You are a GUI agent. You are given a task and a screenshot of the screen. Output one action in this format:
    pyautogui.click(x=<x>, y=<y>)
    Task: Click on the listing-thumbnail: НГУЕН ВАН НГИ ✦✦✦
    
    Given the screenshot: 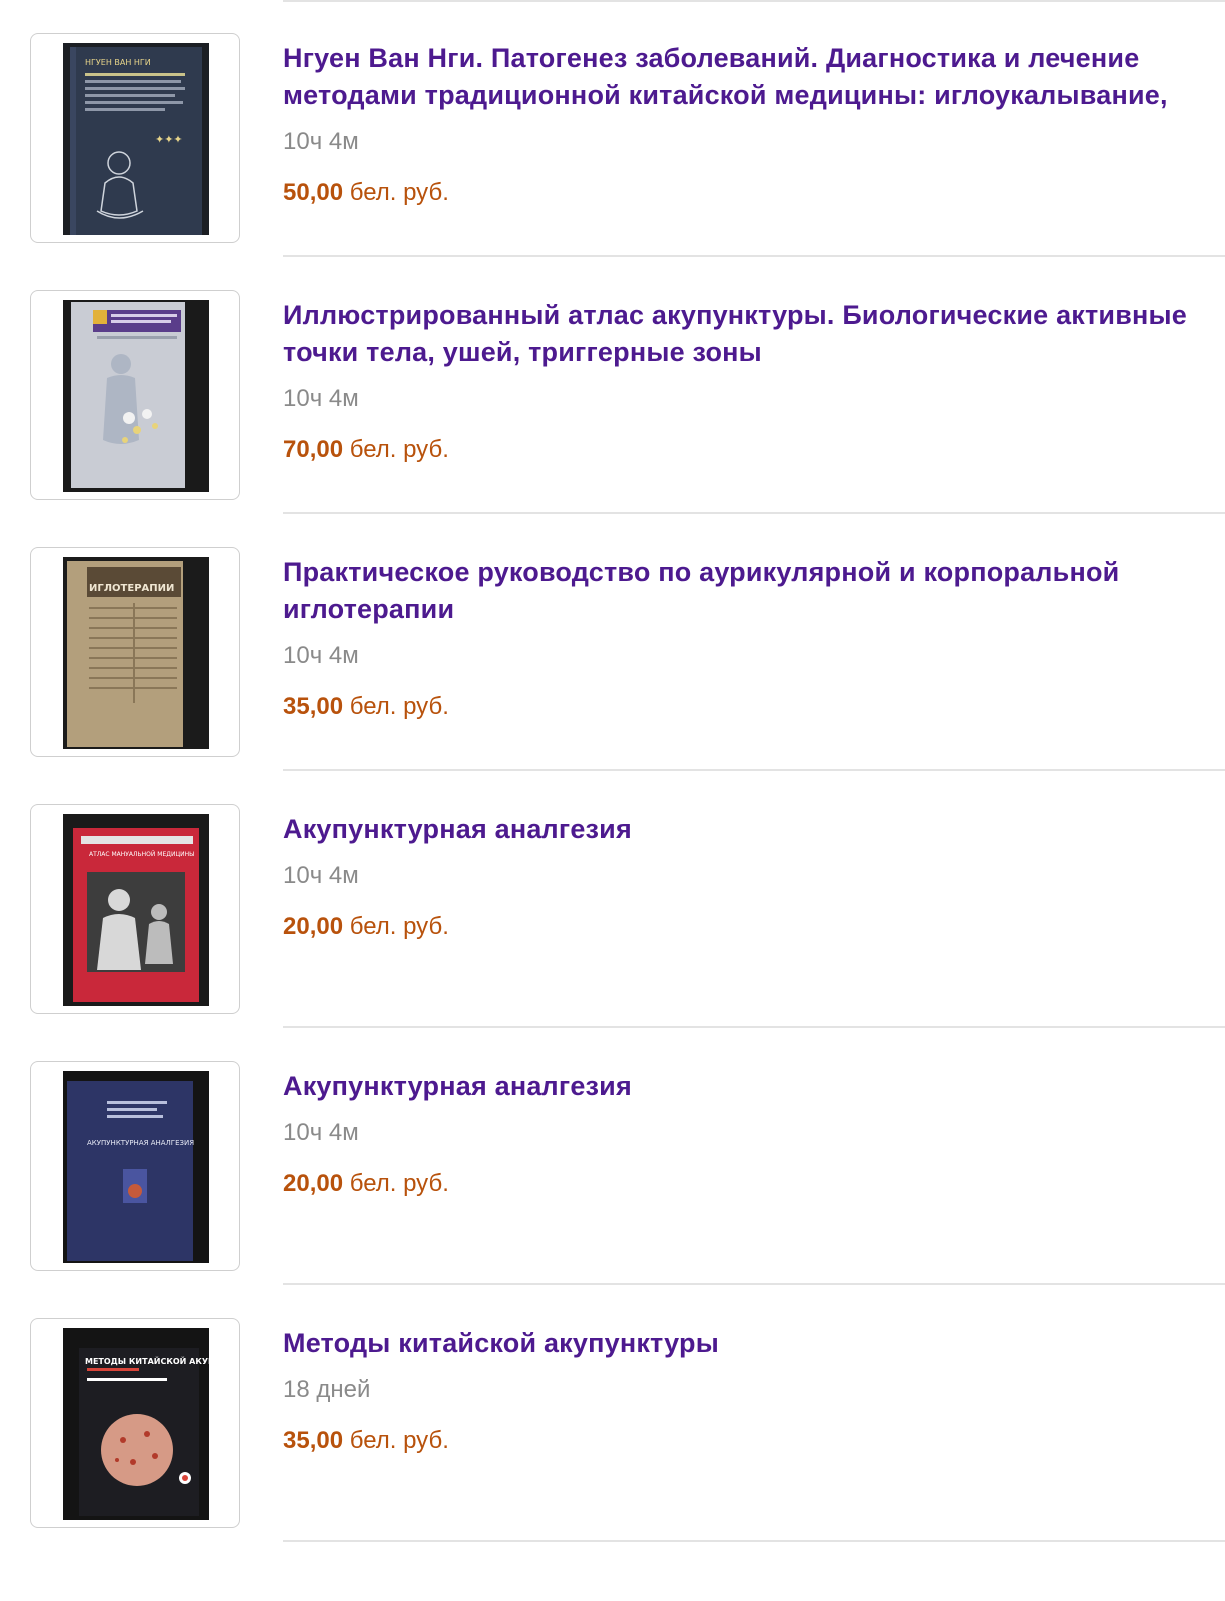 What is the action you would take?
    pyautogui.click(x=135, y=138)
    